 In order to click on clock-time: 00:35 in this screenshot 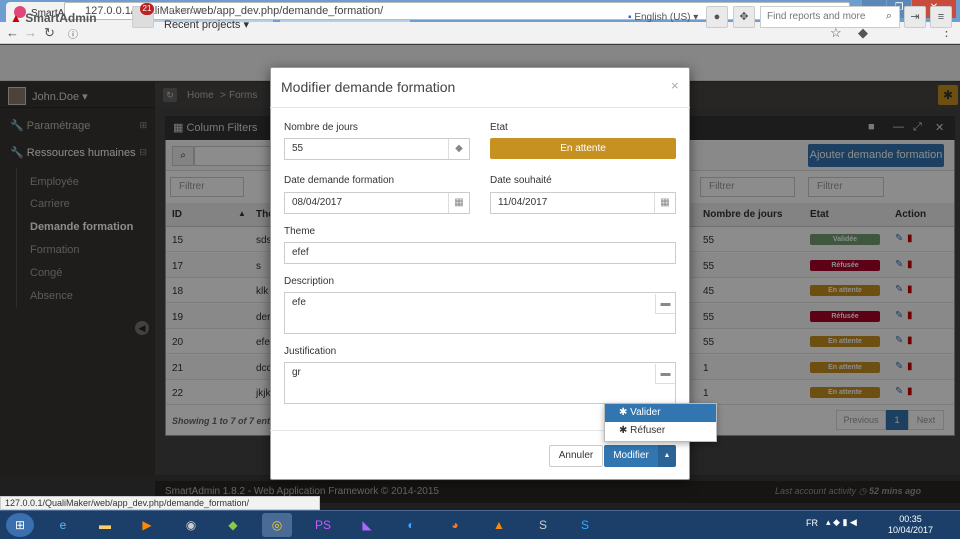, I will do `click(910, 519)`.